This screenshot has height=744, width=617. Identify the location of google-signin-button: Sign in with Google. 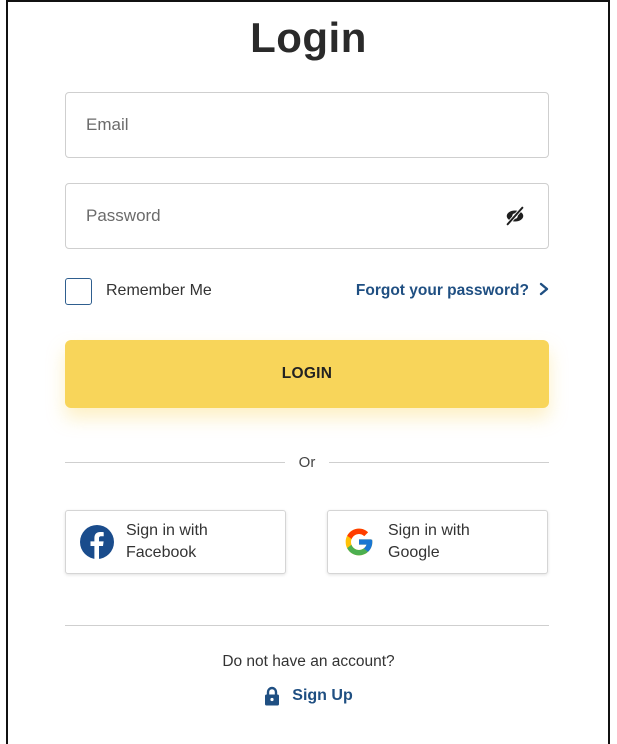
(437, 542).